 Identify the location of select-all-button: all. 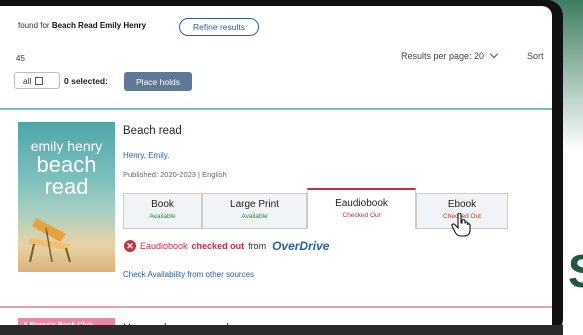
(37, 80).